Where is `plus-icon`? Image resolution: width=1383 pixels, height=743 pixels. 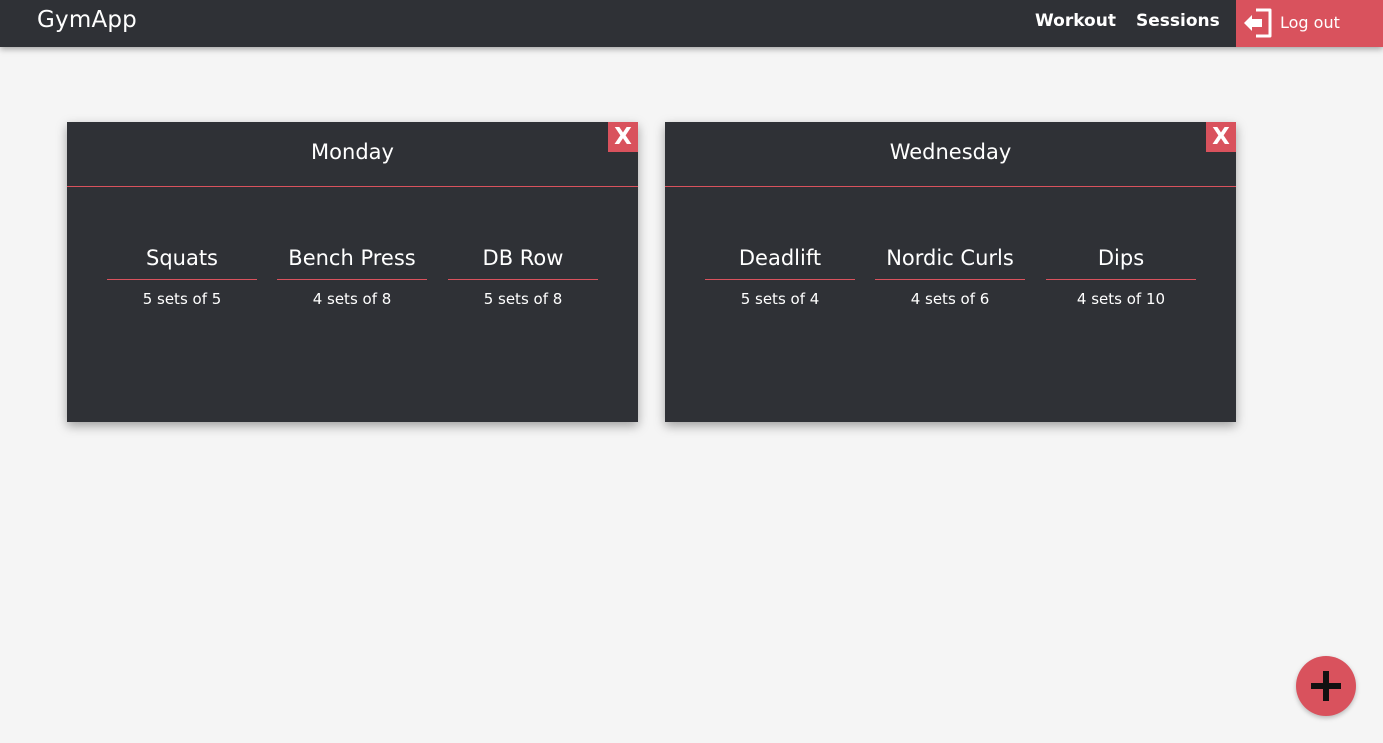
plus-icon is located at coordinates (1326, 686).